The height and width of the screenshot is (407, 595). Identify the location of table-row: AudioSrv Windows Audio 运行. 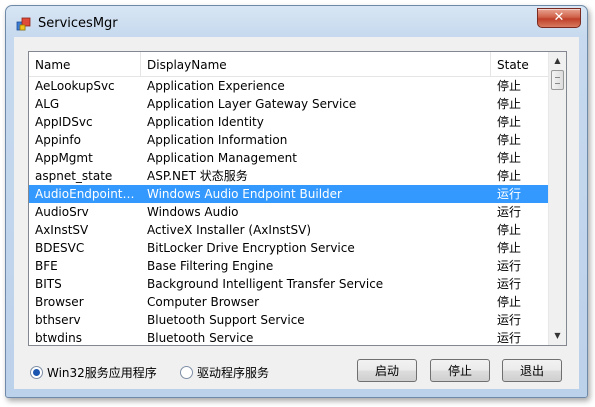
(288, 212).